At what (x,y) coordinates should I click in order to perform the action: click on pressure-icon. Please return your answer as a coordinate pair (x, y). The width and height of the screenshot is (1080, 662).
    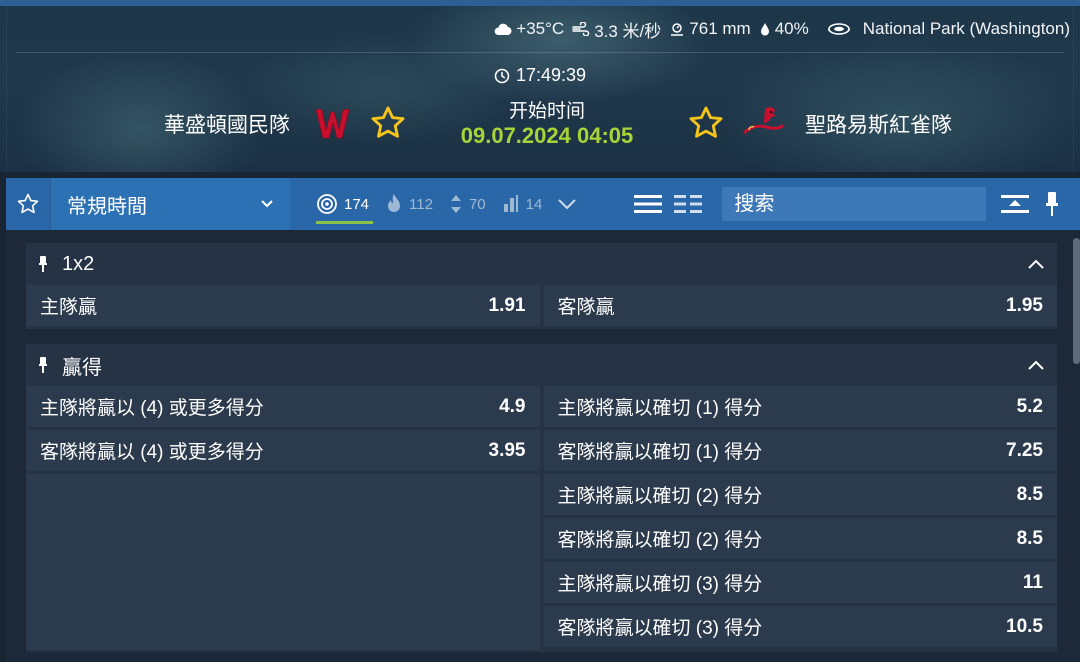
    Looking at the image, I should click on (677, 29).